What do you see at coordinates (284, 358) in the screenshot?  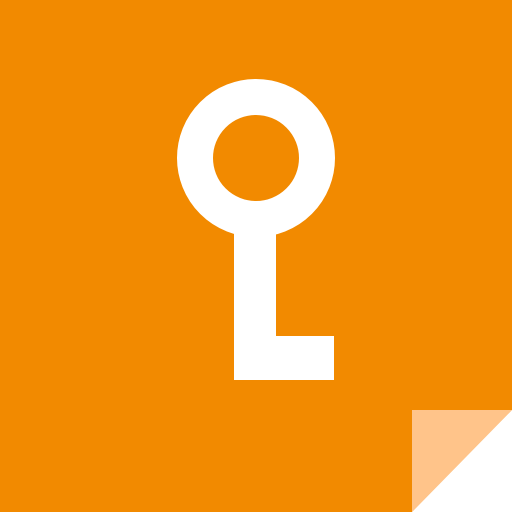 I see `key-bit` at bounding box center [284, 358].